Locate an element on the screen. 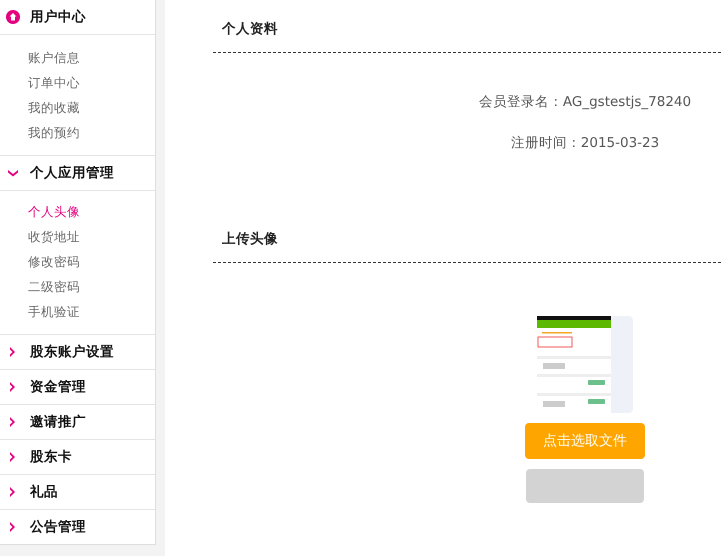 The height and width of the screenshot is (556, 721). menu-group-header: 邀请推广 is located at coordinates (77, 422).